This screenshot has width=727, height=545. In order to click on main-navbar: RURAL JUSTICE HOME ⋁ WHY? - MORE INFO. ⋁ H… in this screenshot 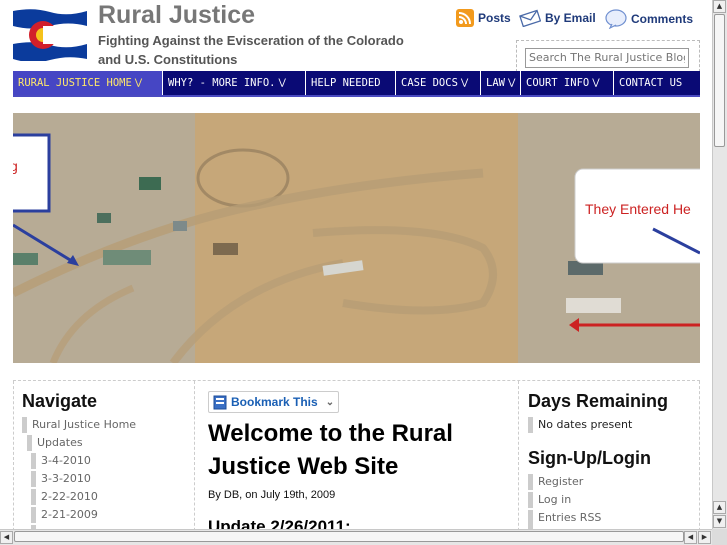, I will do `click(356, 84)`.